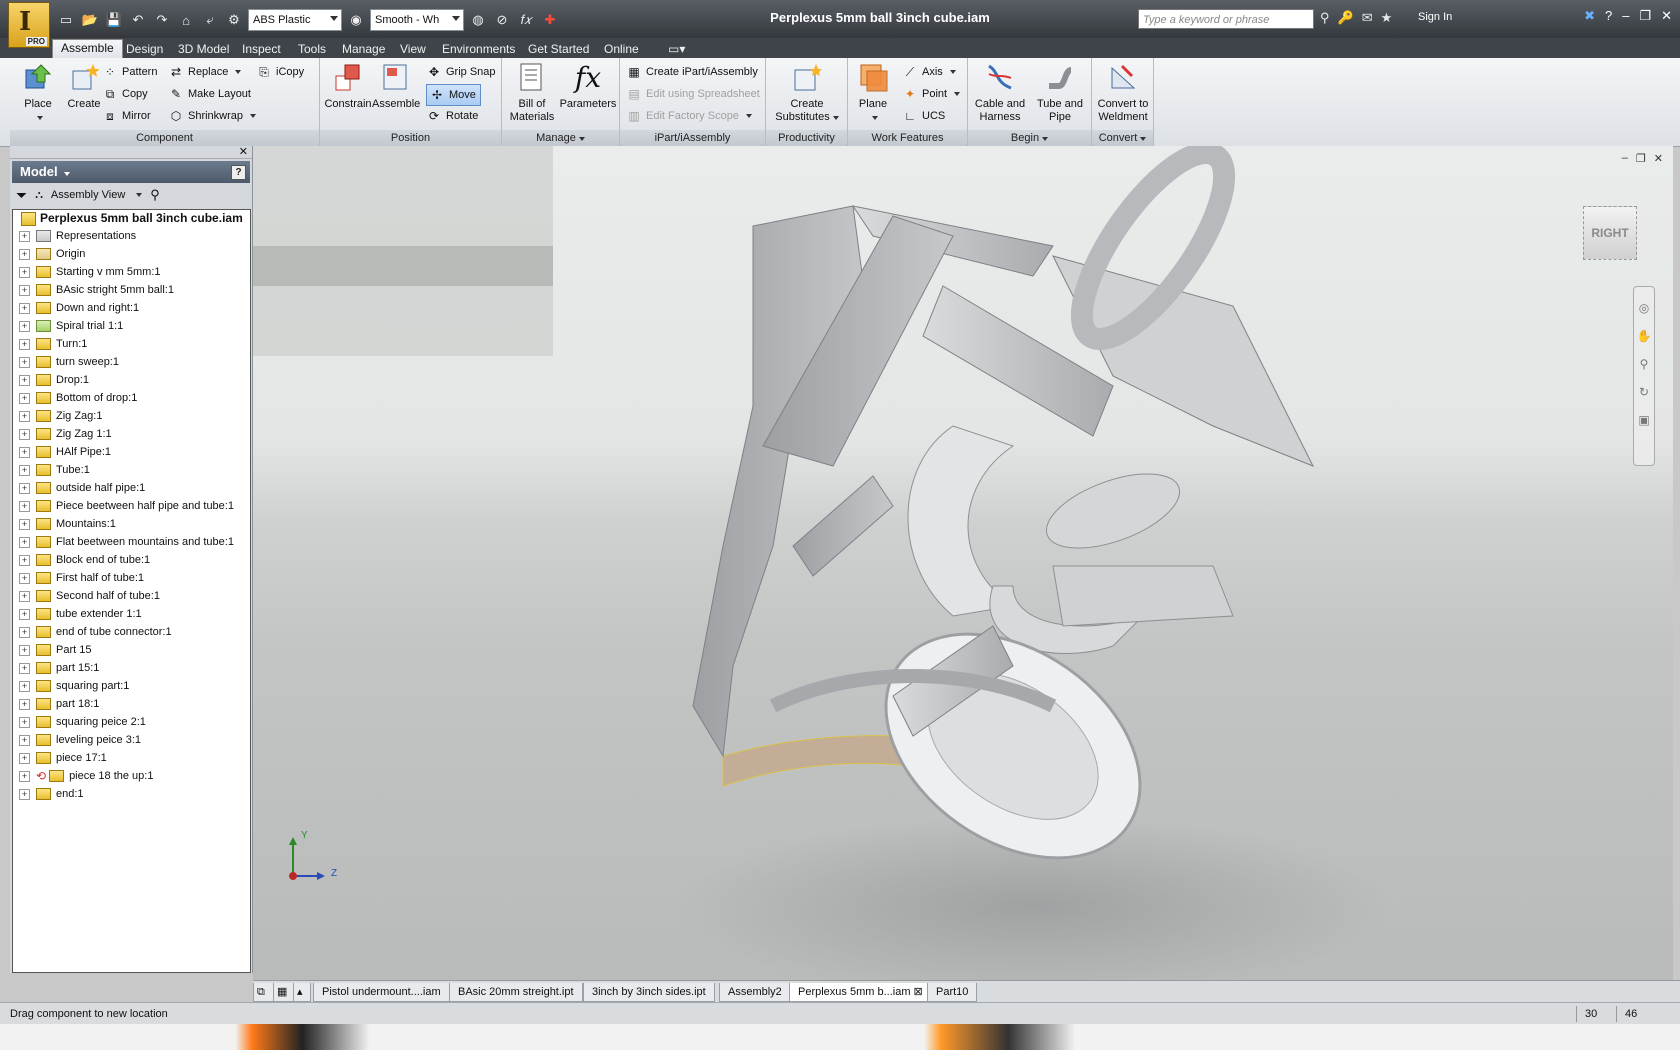 This screenshot has height=1050, width=1680. What do you see at coordinates (689, 116) in the screenshot?
I see `edit-factory-scope-button: ▥ Edit Factory Scope` at bounding box center [689, 116].